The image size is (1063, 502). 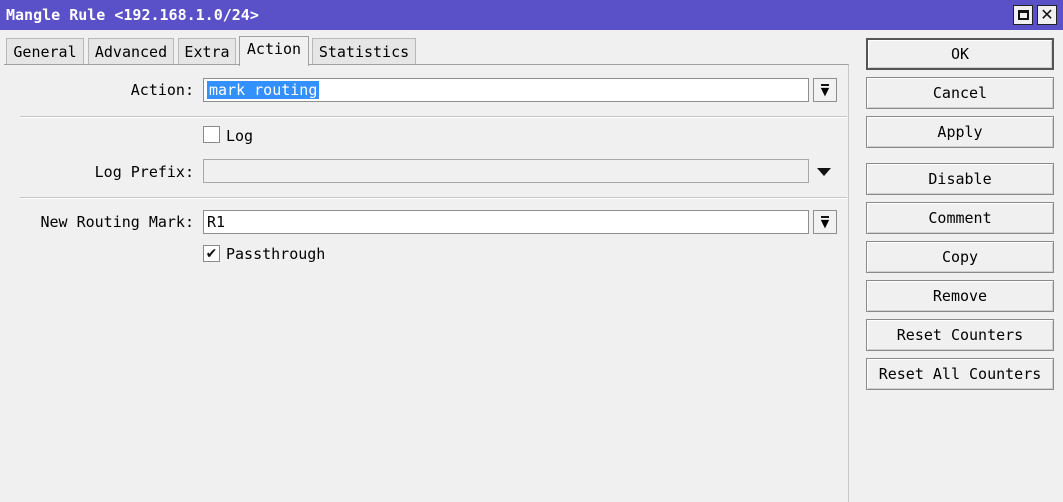 What do you see at coordinates (211, 134) in the screenshot?
I see `log-checkbox` at bounding box center [211, 134].